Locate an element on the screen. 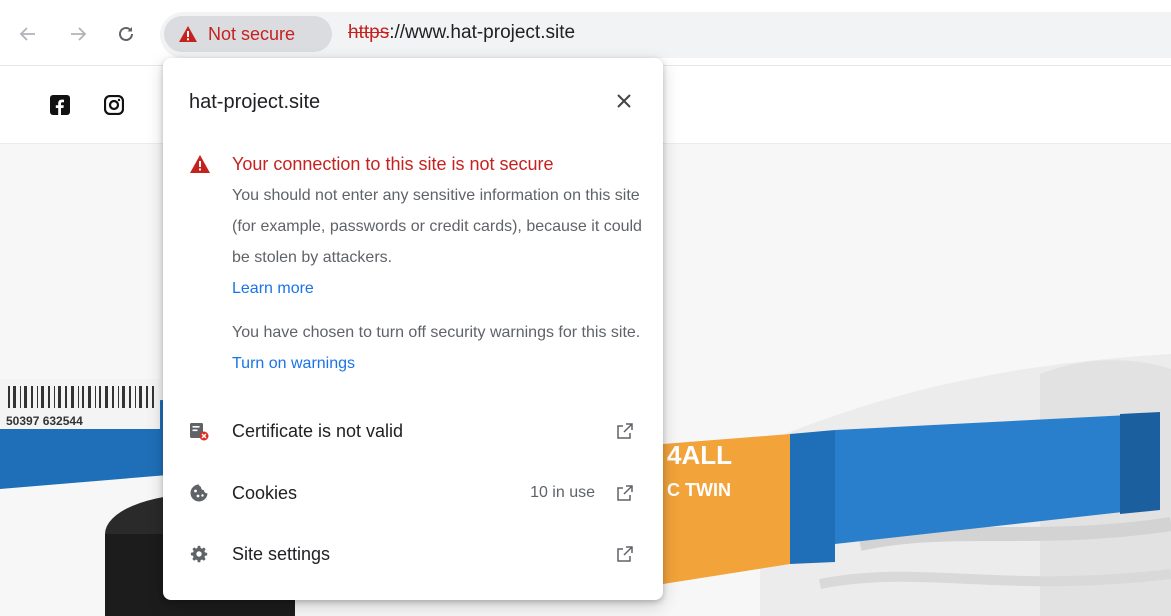 This screenshot has height=616, width=1171. reload-icon is located at coordinates (126, 33).